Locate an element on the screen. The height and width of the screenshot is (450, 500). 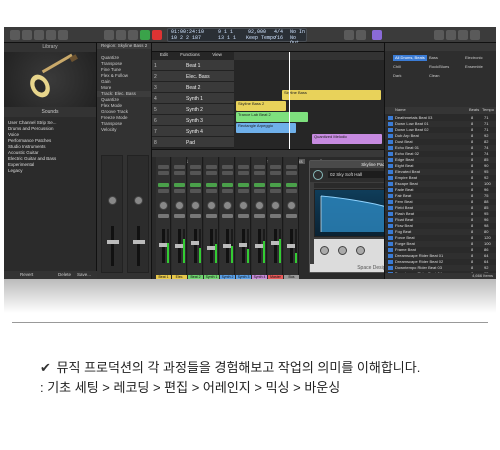
filter-button: Ensemble is located at coordinates (474, 67).